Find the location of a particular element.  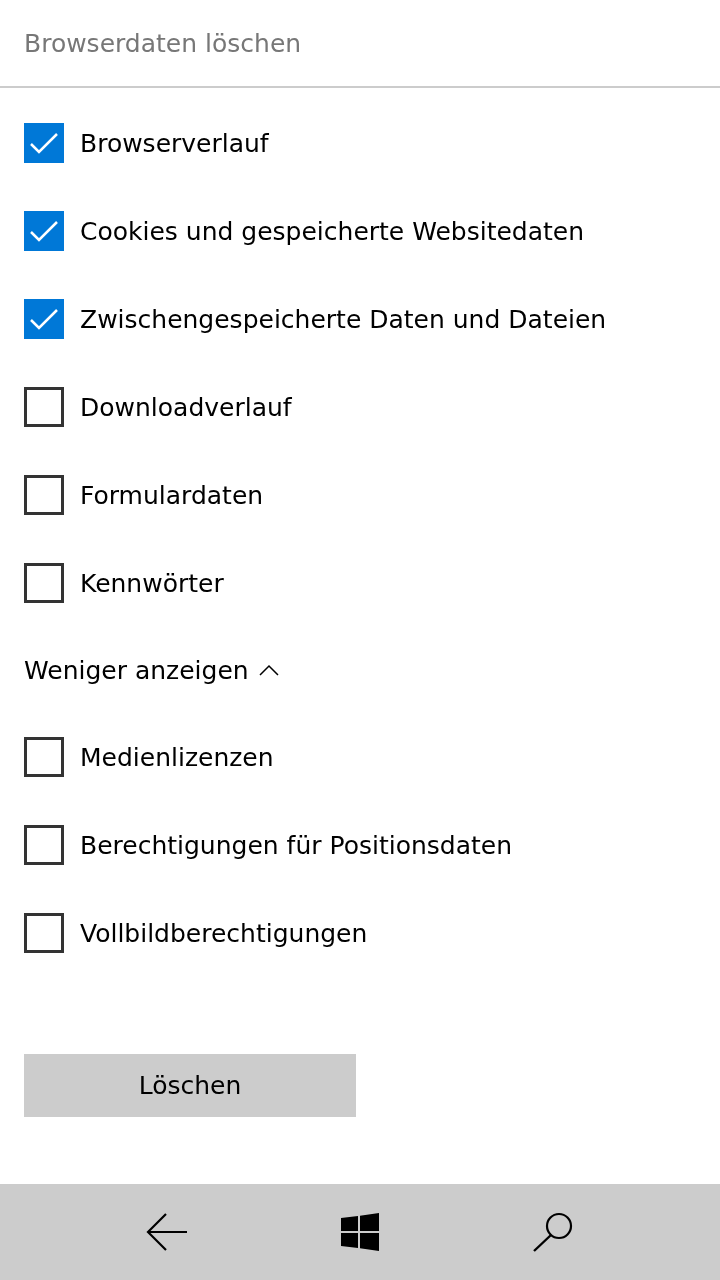

checkbox-label: Medienlizenzen is located at coordinates (177, 757).